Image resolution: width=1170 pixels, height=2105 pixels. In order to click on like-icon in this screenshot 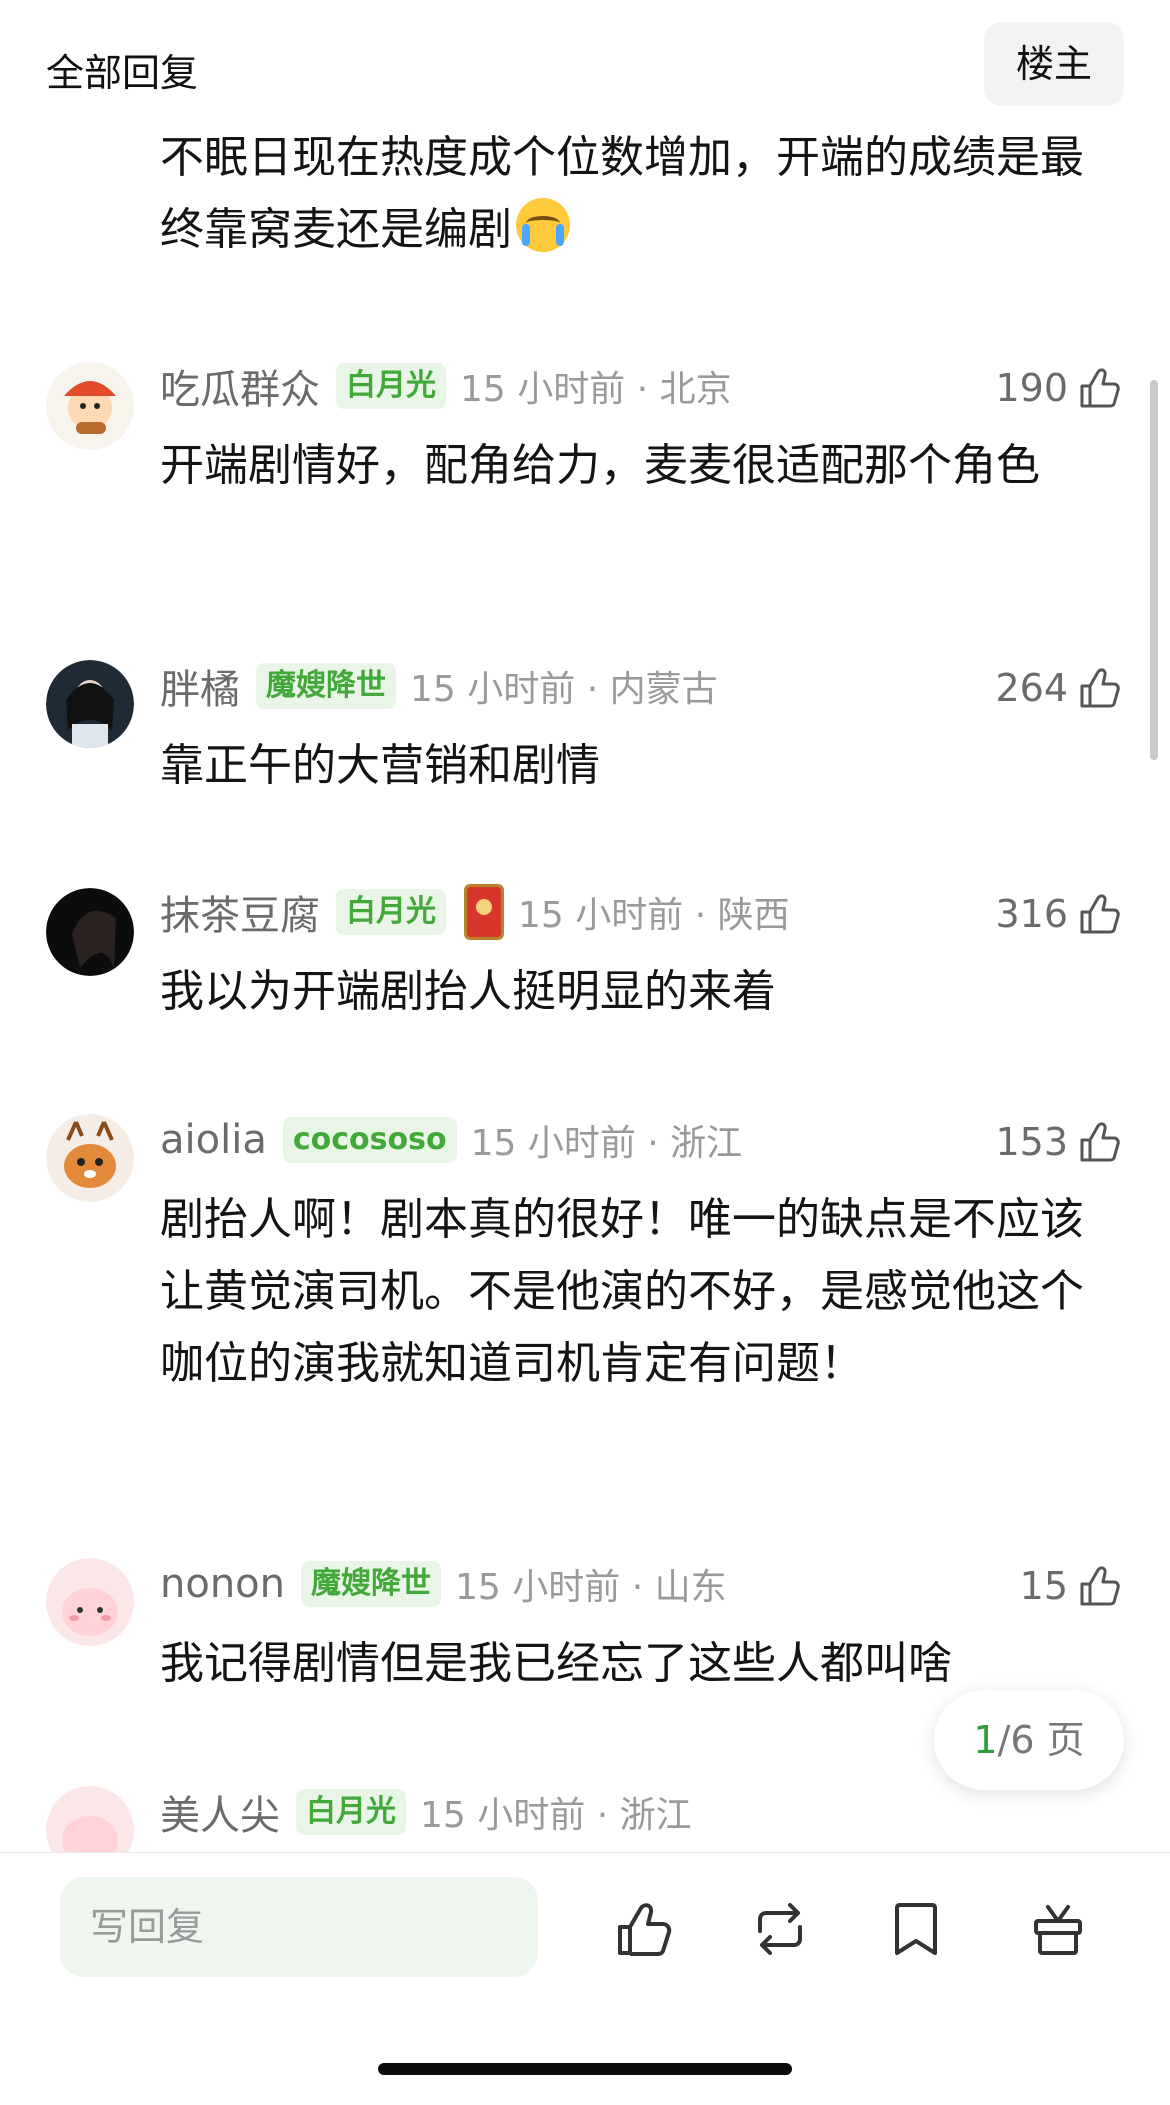, I will do `click(644, 1929)`.